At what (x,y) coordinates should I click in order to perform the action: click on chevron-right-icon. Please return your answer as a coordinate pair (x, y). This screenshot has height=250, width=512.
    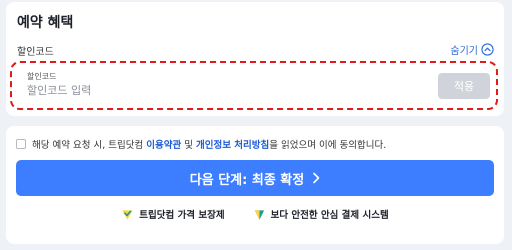
    Looking at the image, I should click on (316, 178).